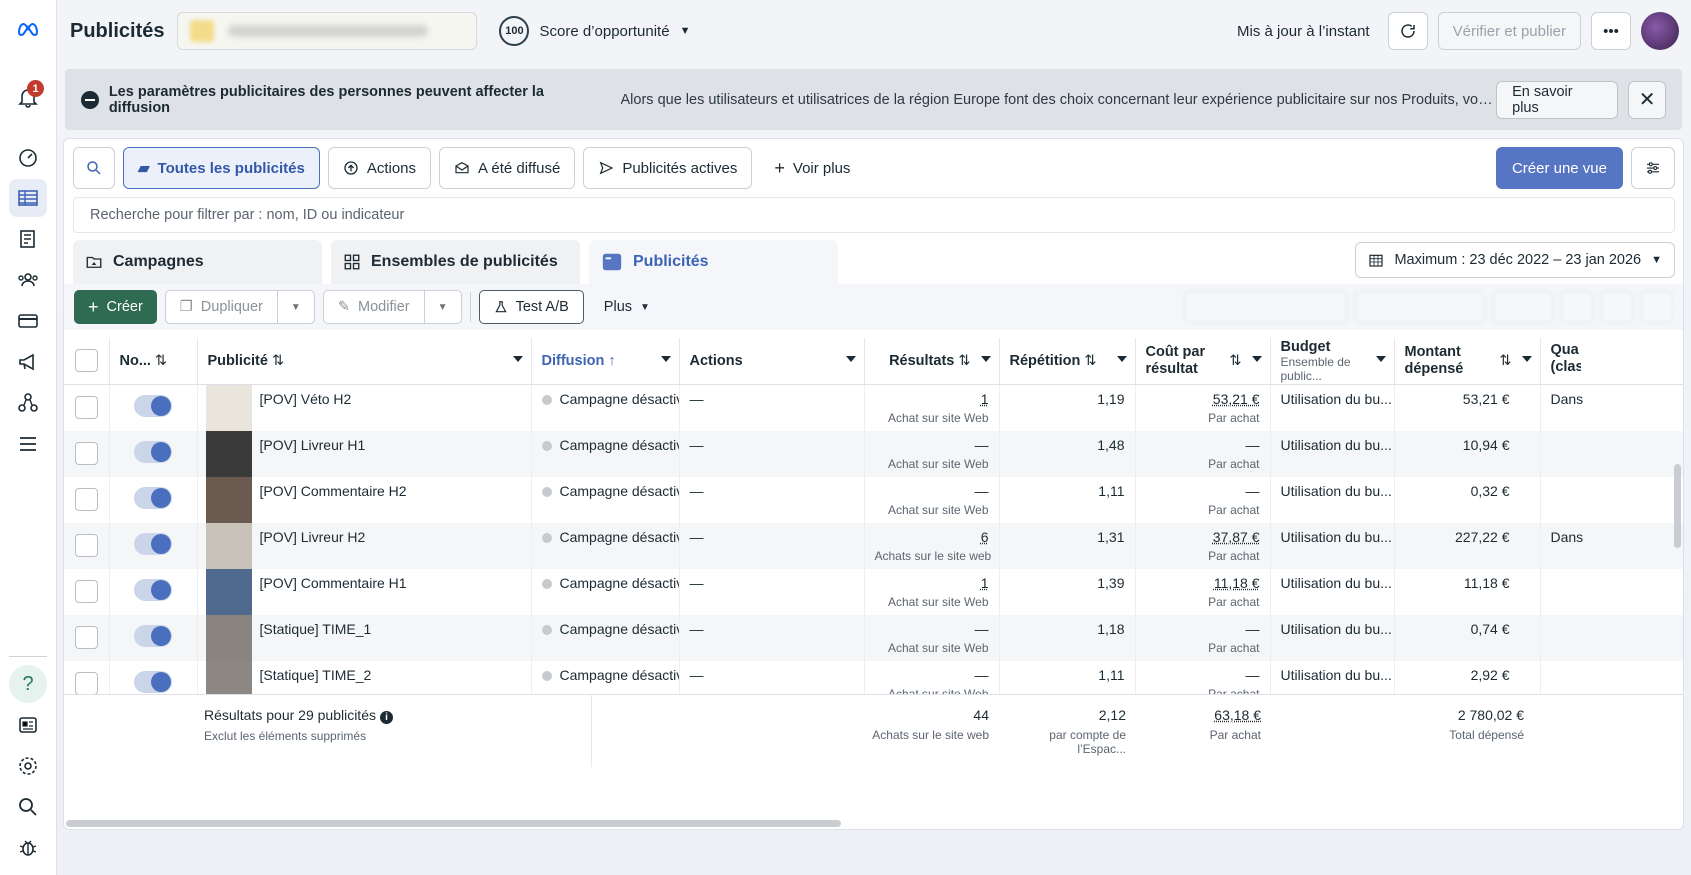 The width and height of the screenshot is (1691, 875). I want to click on ad-name: [Statique] TIME_2, so click(316, 675).